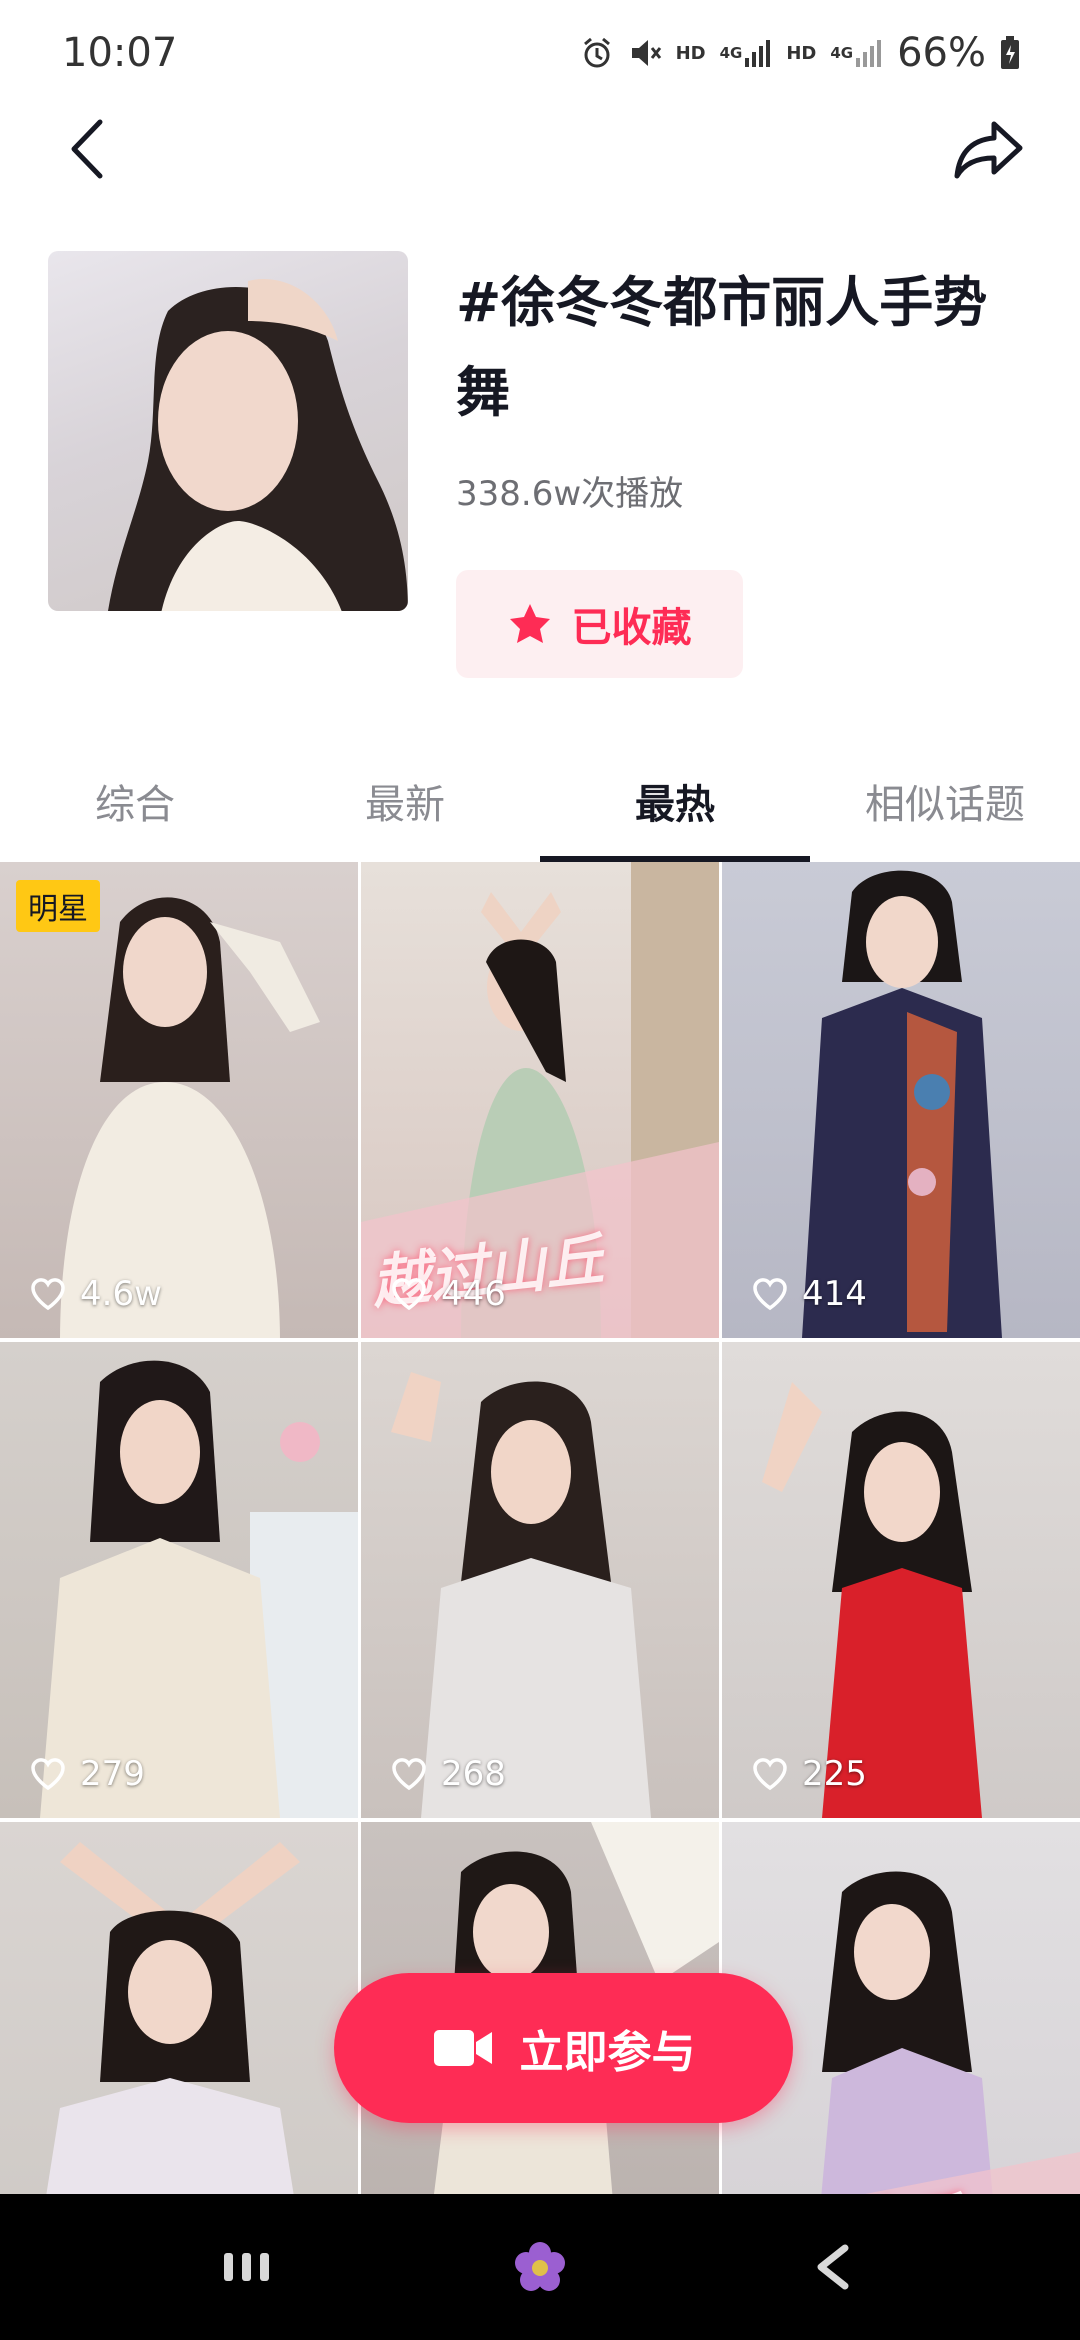 Image resolution: width=1080 pixels, height=2340 pixels. What do you see at coordinates (228, 431) in the screenshot?
I see `topic-cover-image` at bounding box center [228, 431].